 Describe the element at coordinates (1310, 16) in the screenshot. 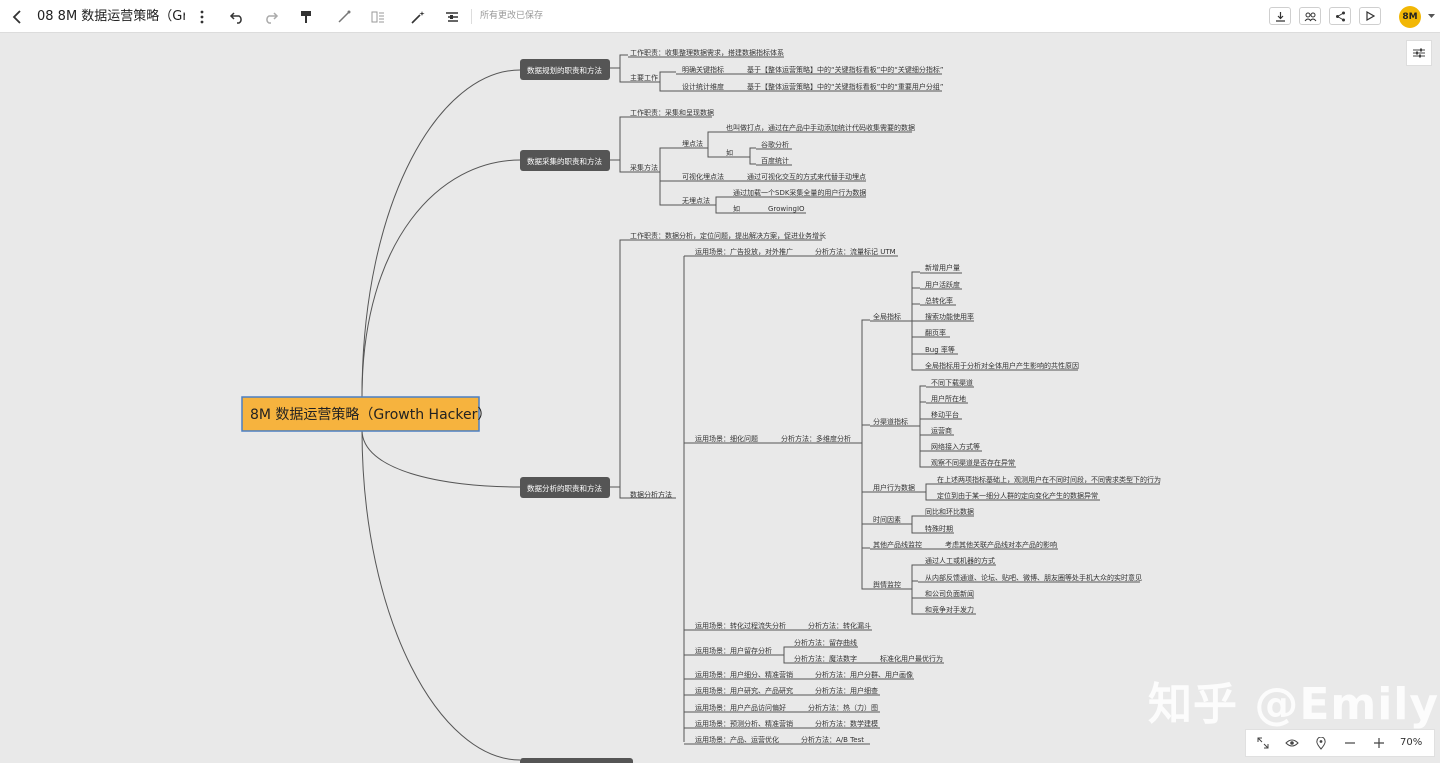

I see `collaborate-button` at that location.